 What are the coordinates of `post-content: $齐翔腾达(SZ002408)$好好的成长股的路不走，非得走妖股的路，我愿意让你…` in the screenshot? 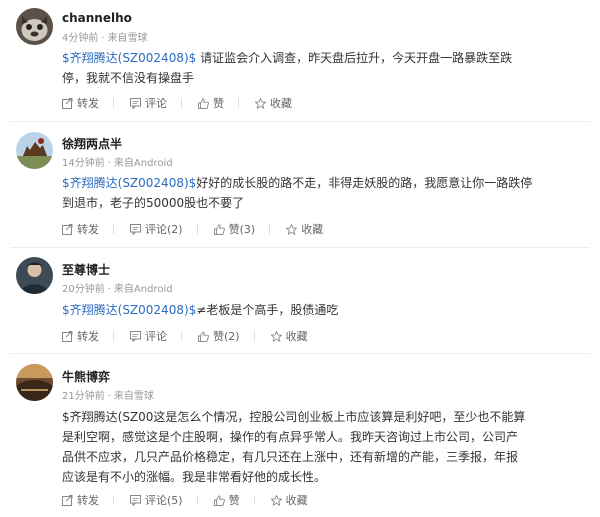 It's located at (312, 193).